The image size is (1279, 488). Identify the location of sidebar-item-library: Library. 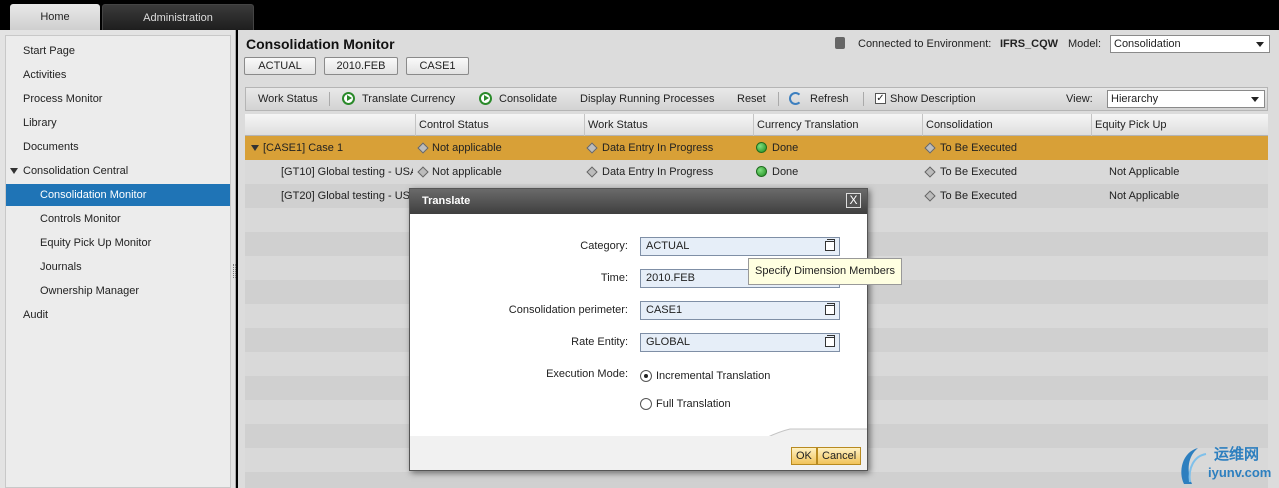
(118, 123).